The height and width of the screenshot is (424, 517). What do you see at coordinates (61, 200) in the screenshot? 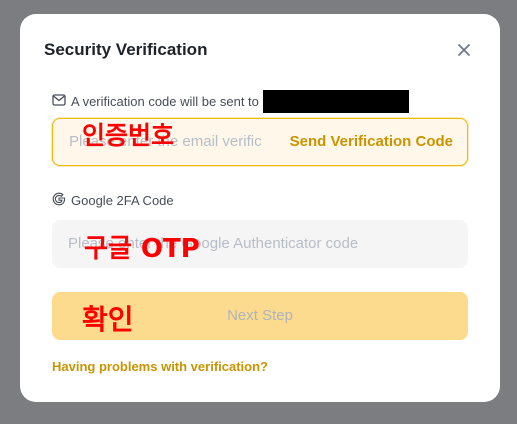
I see `google-icon` at bounding box center [61, 200].